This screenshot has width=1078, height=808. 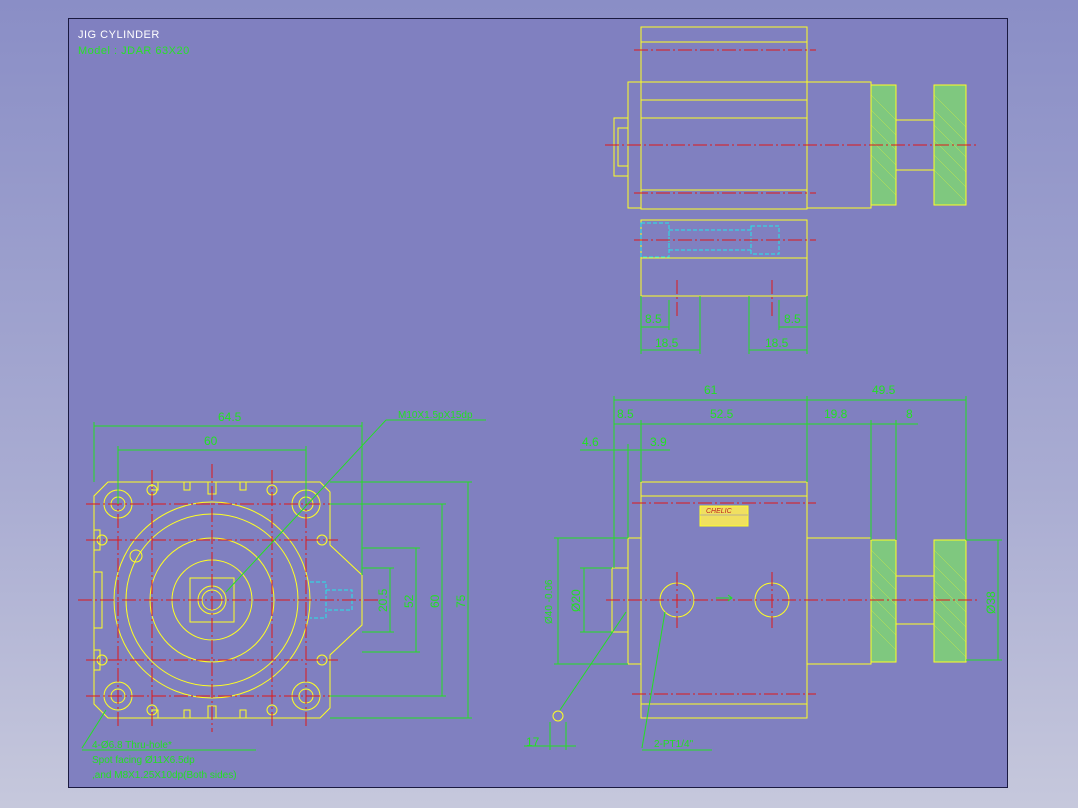 What do you see at coordinates (590, 442) in the screenshot?
I see `dim-4-6: 4.6` at bounding box center [590, 442].